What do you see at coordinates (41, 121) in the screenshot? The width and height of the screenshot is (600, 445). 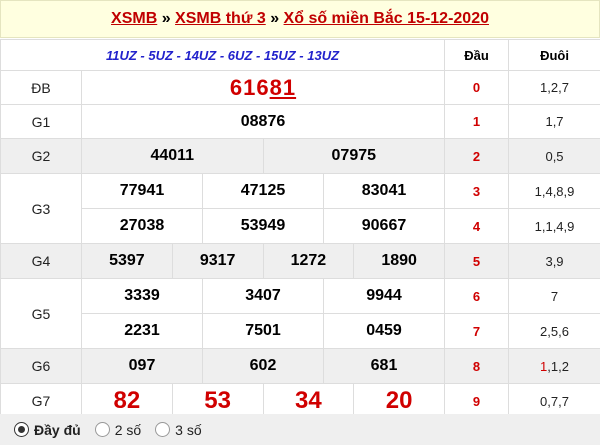 I see `prize-label: G1` at bounding box center [41, 121].